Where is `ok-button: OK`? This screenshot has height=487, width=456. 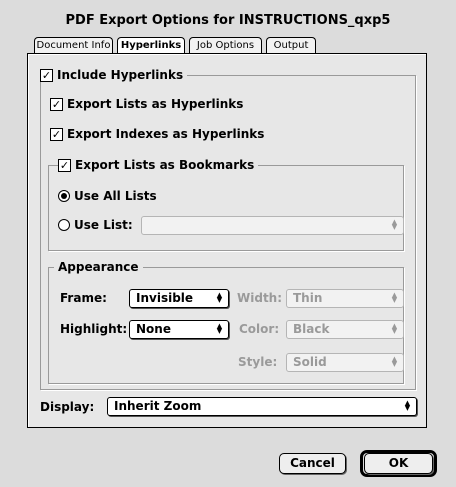
ok-button: OK is located at coordinates (398, 463).